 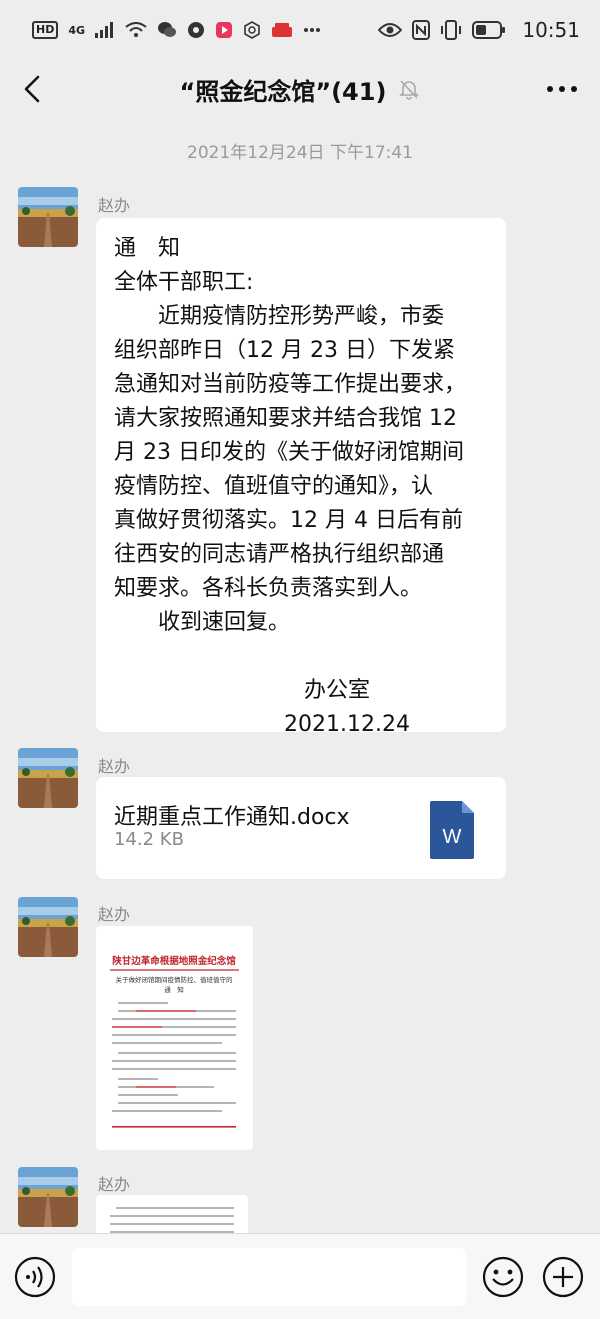 I want to click on message-input, so click(x=269, y=1277).